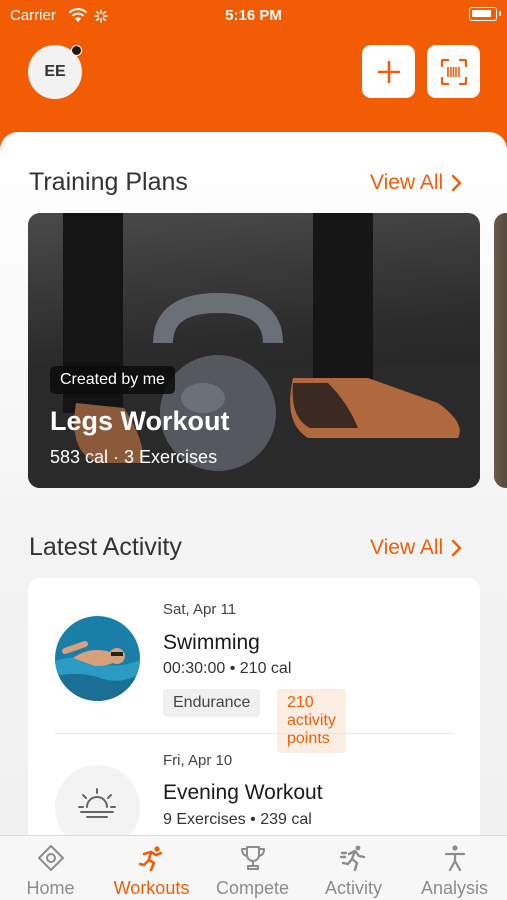 The image size is (507, 900). I want to click on training-plans-view-all: View All, so click(416, 183).